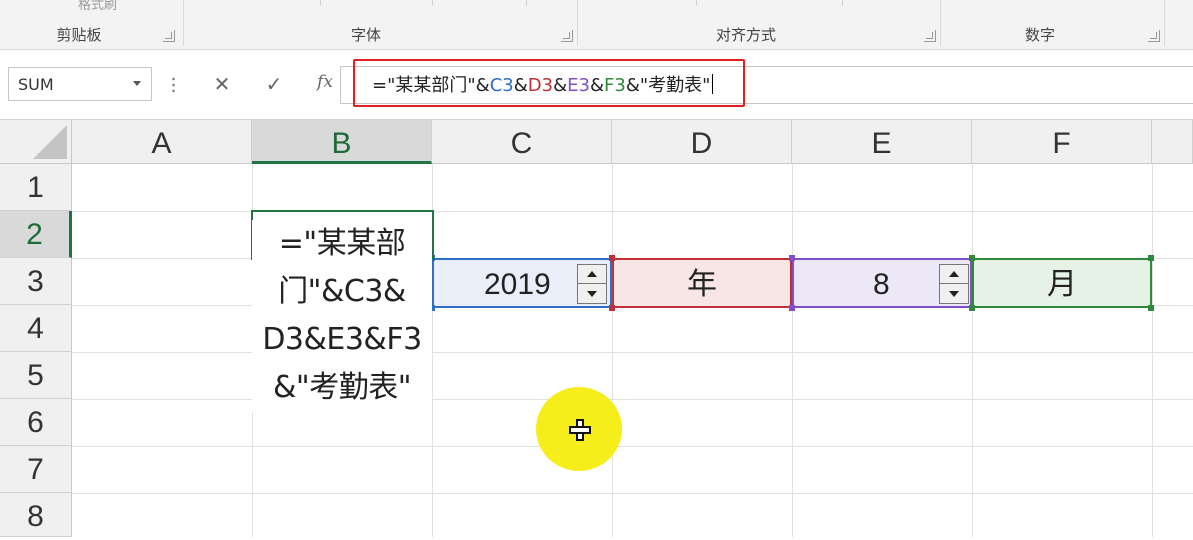  Describe the element at coordinates (342, 339) in the screenshot. I see `edit-line: D3&E3&F3` at that location.